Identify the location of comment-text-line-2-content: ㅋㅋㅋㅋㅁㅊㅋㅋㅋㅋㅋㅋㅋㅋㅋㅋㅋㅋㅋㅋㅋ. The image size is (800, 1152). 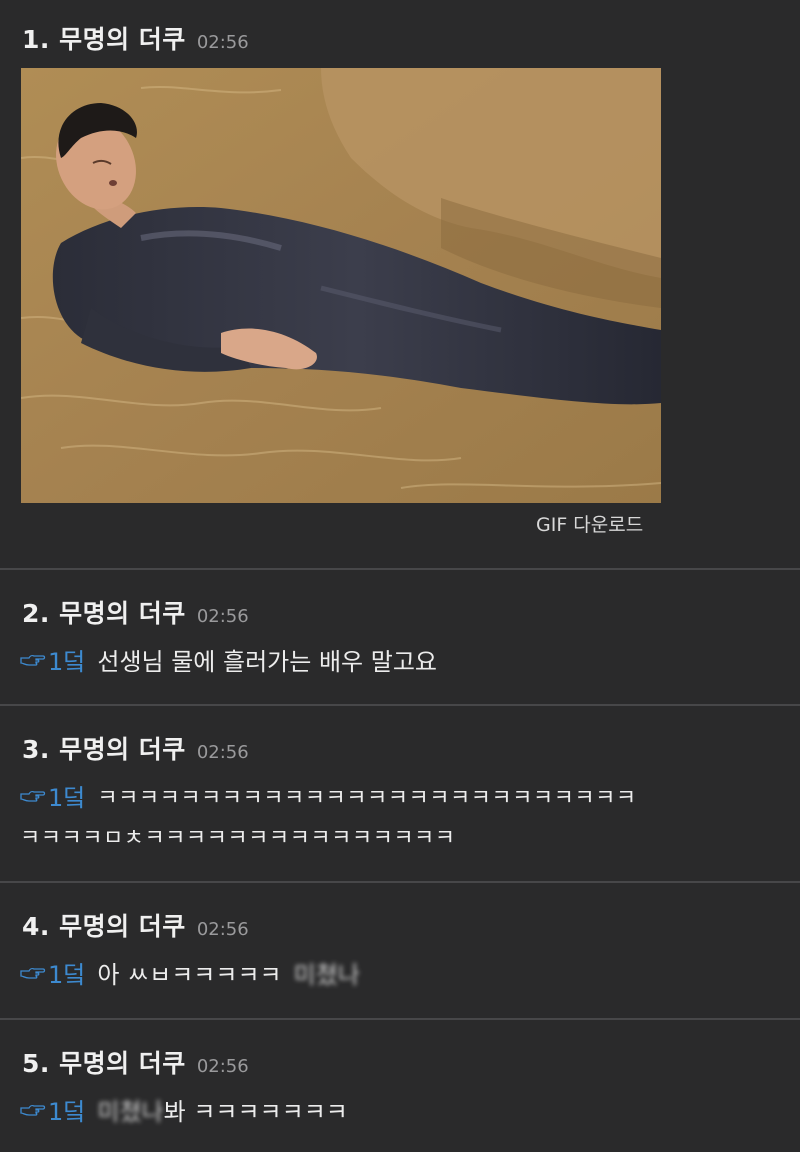
(238, 838).